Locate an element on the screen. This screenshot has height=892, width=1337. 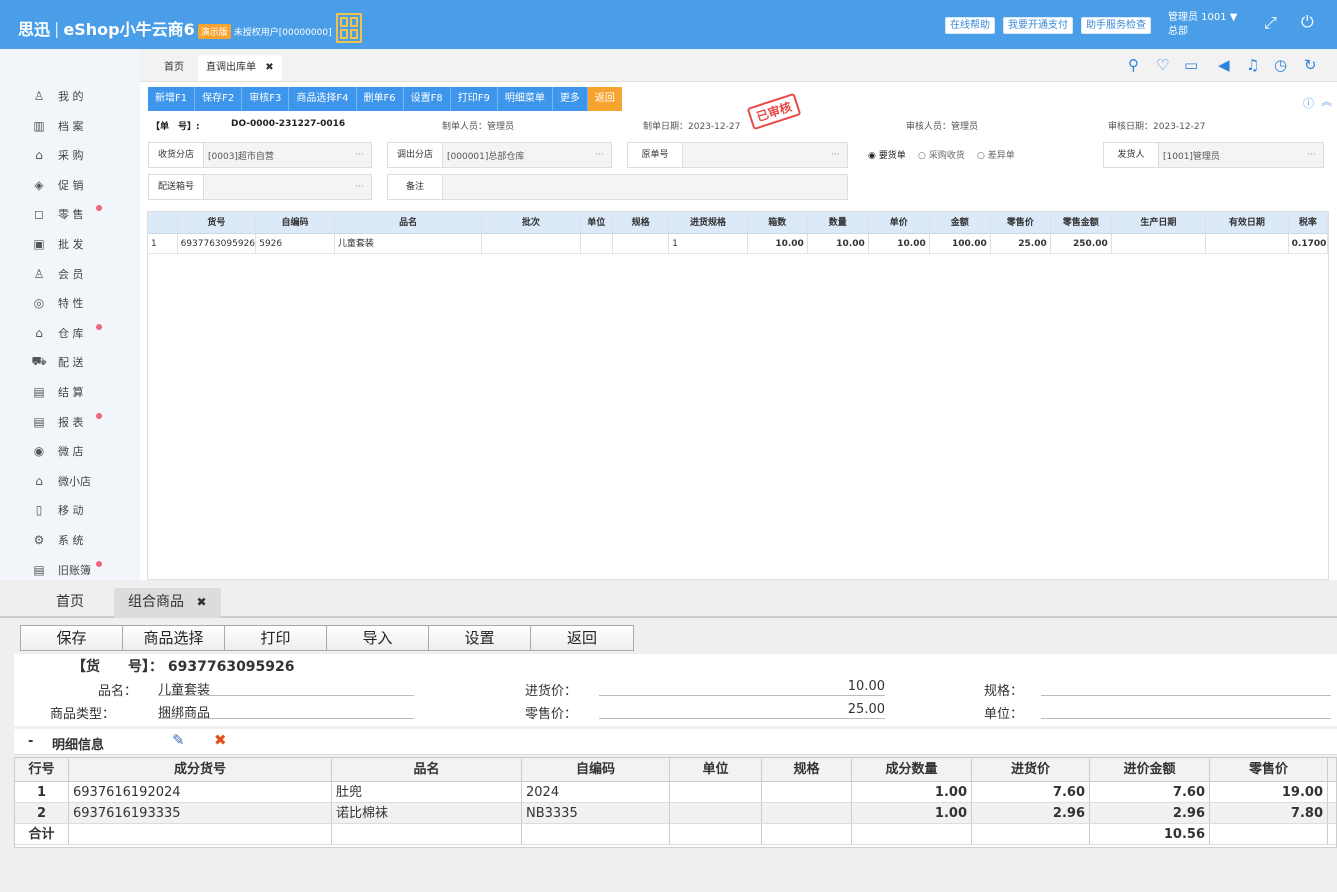
toolbar-button: 打印F9 is located at coordinates (474, 99).